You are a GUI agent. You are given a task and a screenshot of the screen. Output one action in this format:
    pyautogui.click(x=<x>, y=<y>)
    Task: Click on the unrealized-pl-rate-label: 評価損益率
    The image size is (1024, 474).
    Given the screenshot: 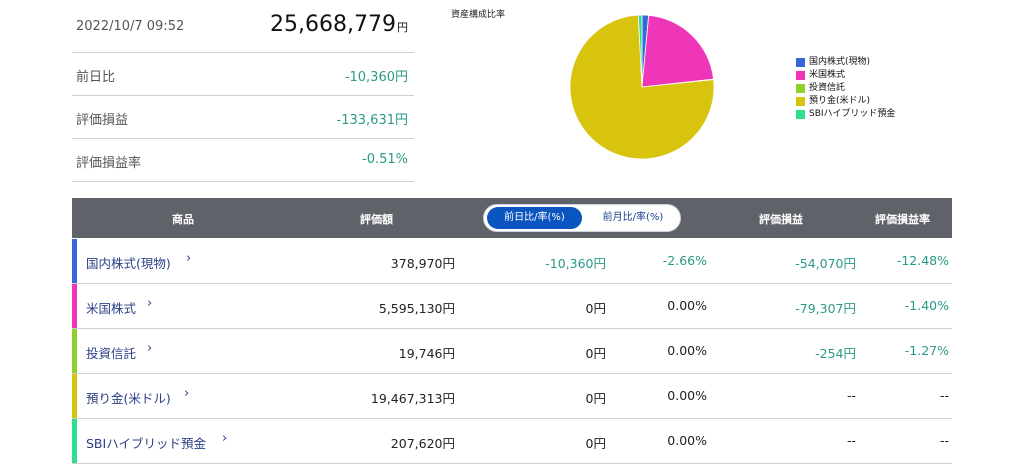 What is the action you would take?
    pyautogui.click(x=109, y=163)
    